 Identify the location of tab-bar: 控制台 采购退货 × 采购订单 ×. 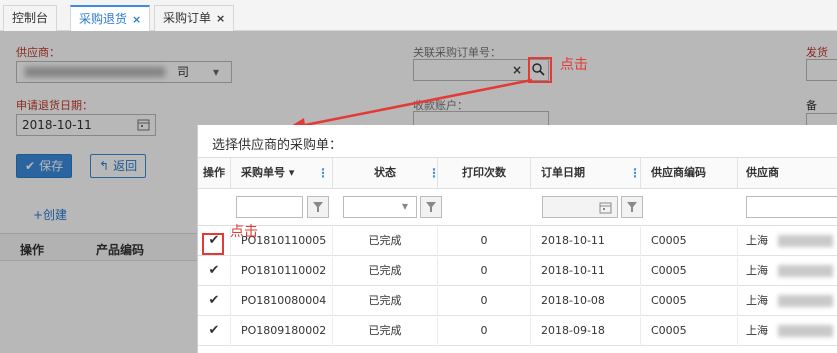
(418, 15).